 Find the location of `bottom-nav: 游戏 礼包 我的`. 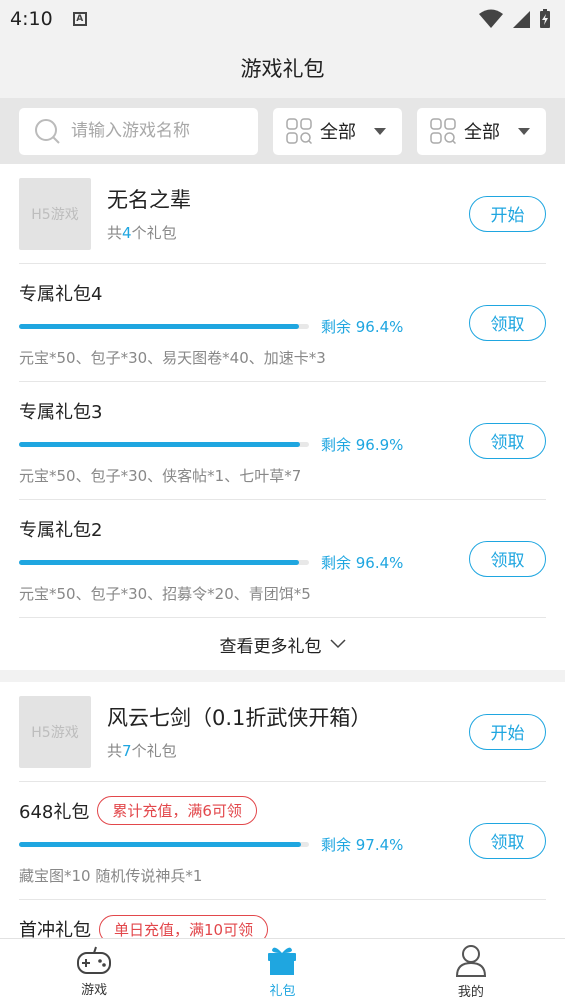

bottom-nav: 游戏 礼包 我的 is located at coordinates (282, 971).